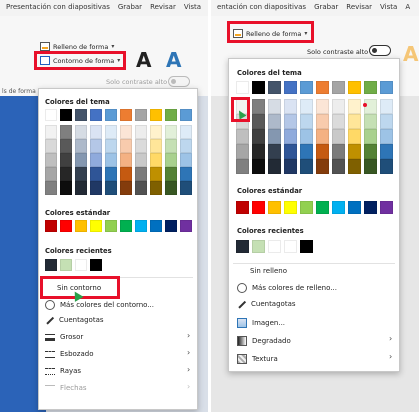 The width and height of the screenshot is (419, 412). I want to click on text-effect-a-icon: A, so click(410, 54).